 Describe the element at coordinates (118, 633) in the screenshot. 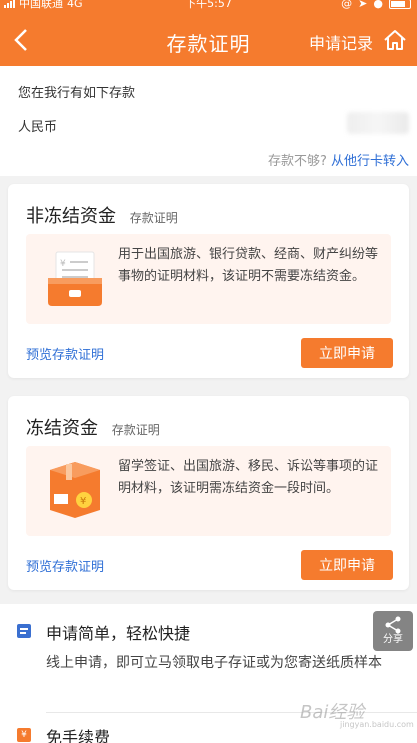

I see `feature-title: 申请简单，轻松快捷` at that location.